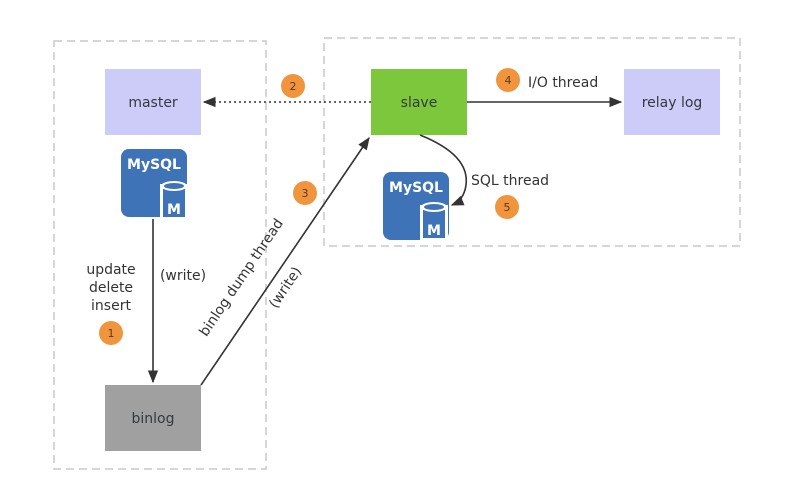 The height and width of the screenshot is (500, 790). I want to click on slave-node: slave, so click(419, 102).